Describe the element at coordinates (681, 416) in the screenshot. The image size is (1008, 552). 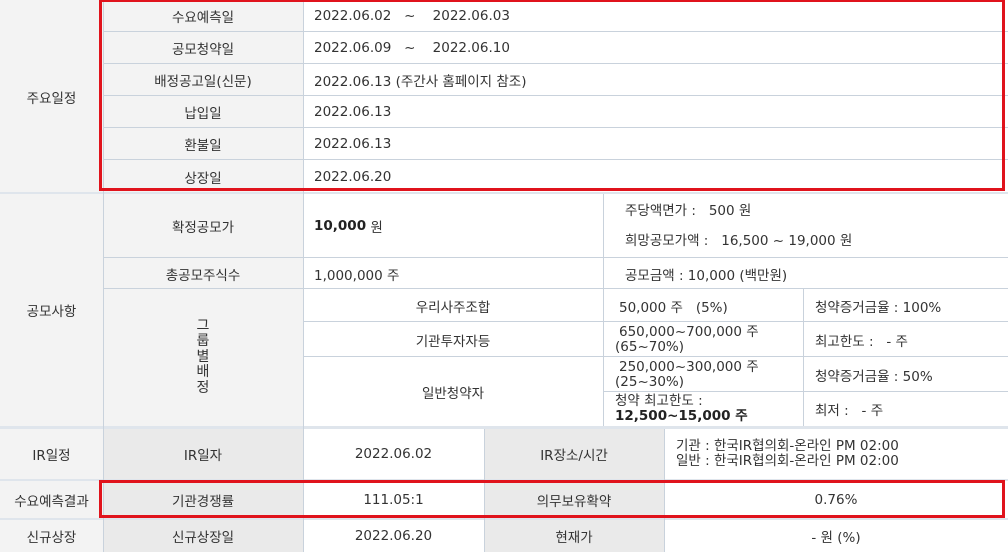
I see `retail-max-limit-value: 12,500~15,000 주` at that location.